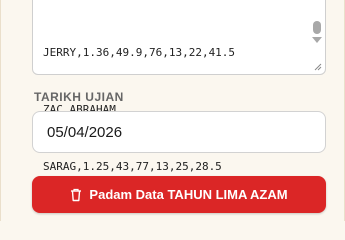 This screenshot has width=345, height=240. Describe the element at coordinates (139, 52) in the screenshot. I see `textarea-line: JERRY,1.36,49.9,76,13,22,41.5` at that location.